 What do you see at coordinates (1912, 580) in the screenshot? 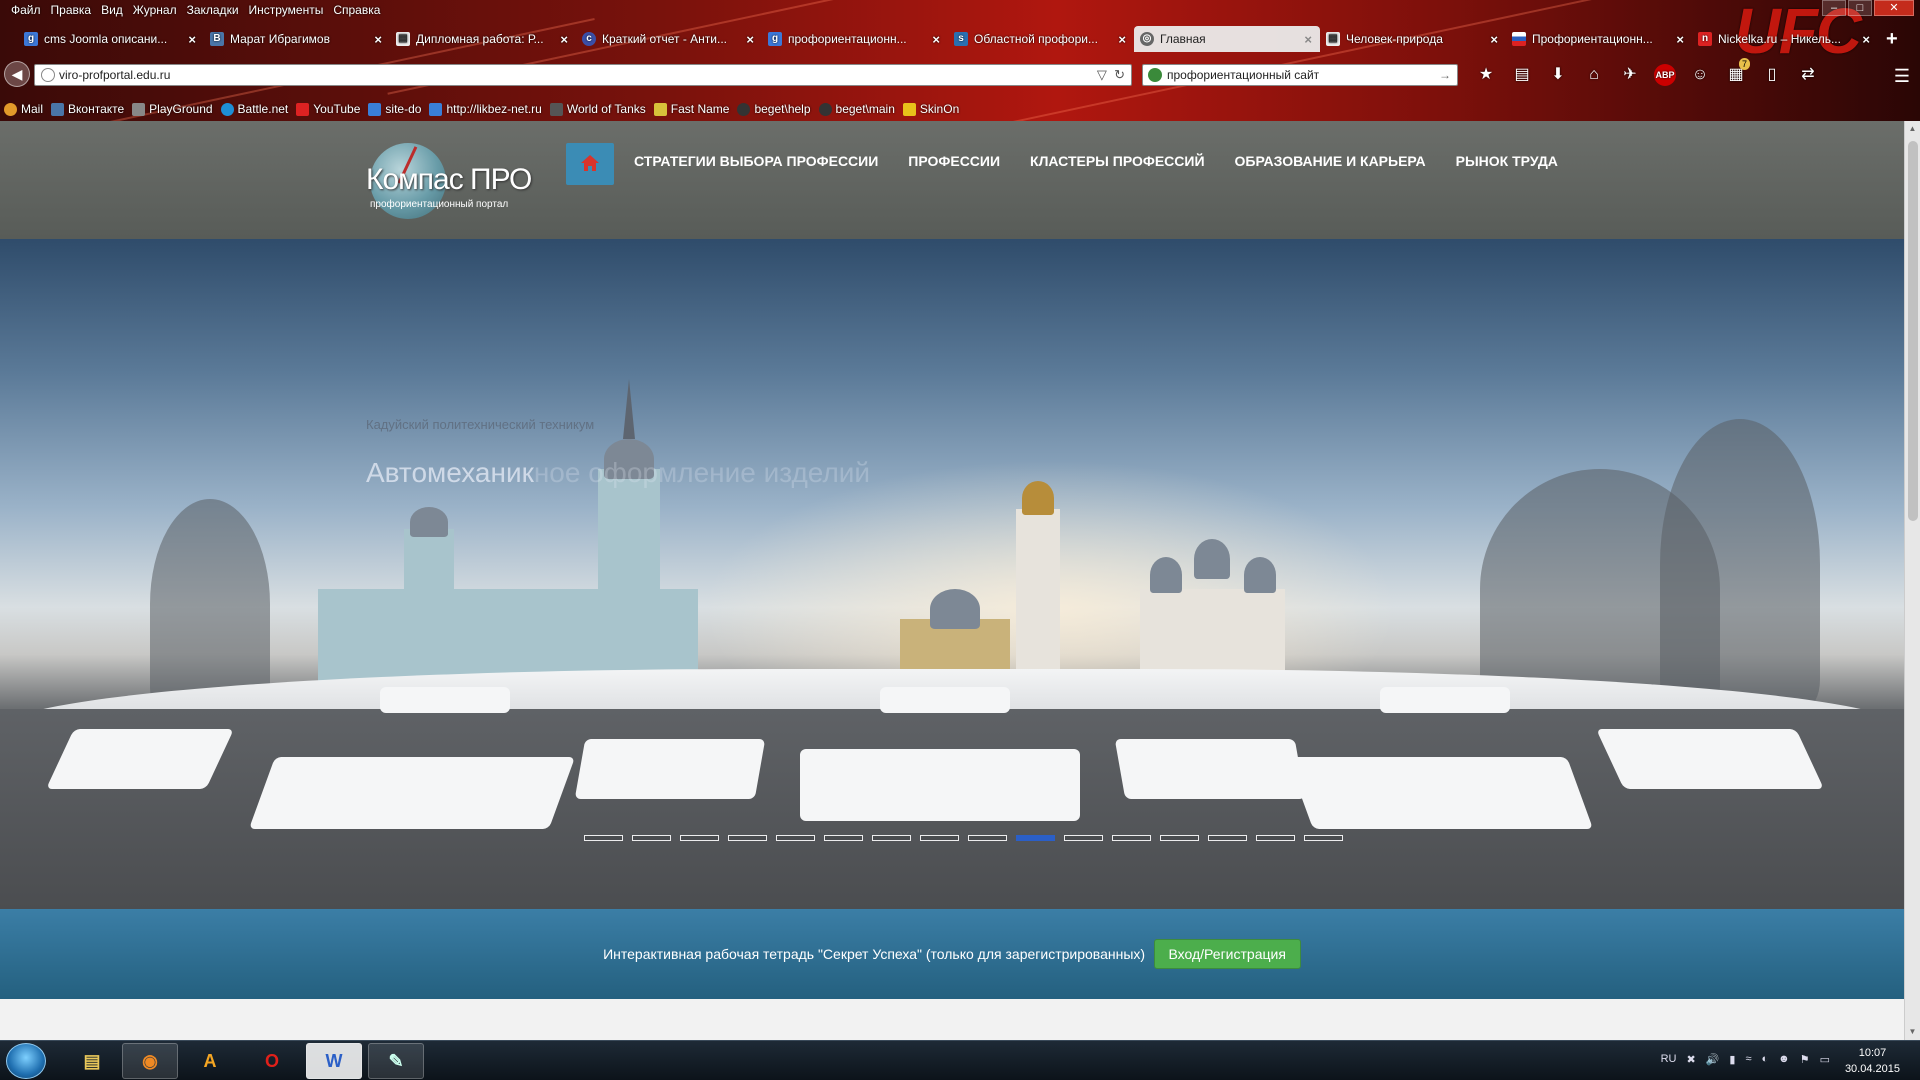
I see `page-scrollbar: ▲ ▼` at bounding box center [1912, 580].